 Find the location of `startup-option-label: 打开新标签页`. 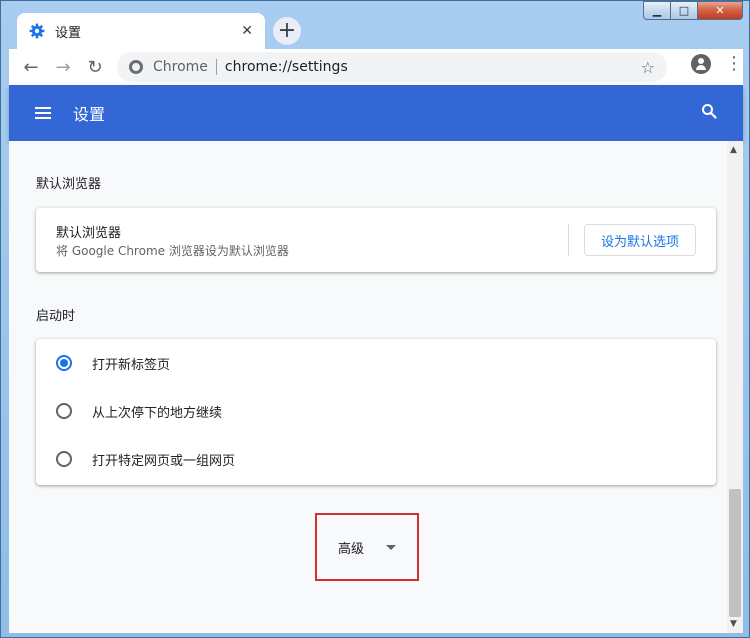

startup-option-label: 打开新标签页 is located at coordinates (131, 365).